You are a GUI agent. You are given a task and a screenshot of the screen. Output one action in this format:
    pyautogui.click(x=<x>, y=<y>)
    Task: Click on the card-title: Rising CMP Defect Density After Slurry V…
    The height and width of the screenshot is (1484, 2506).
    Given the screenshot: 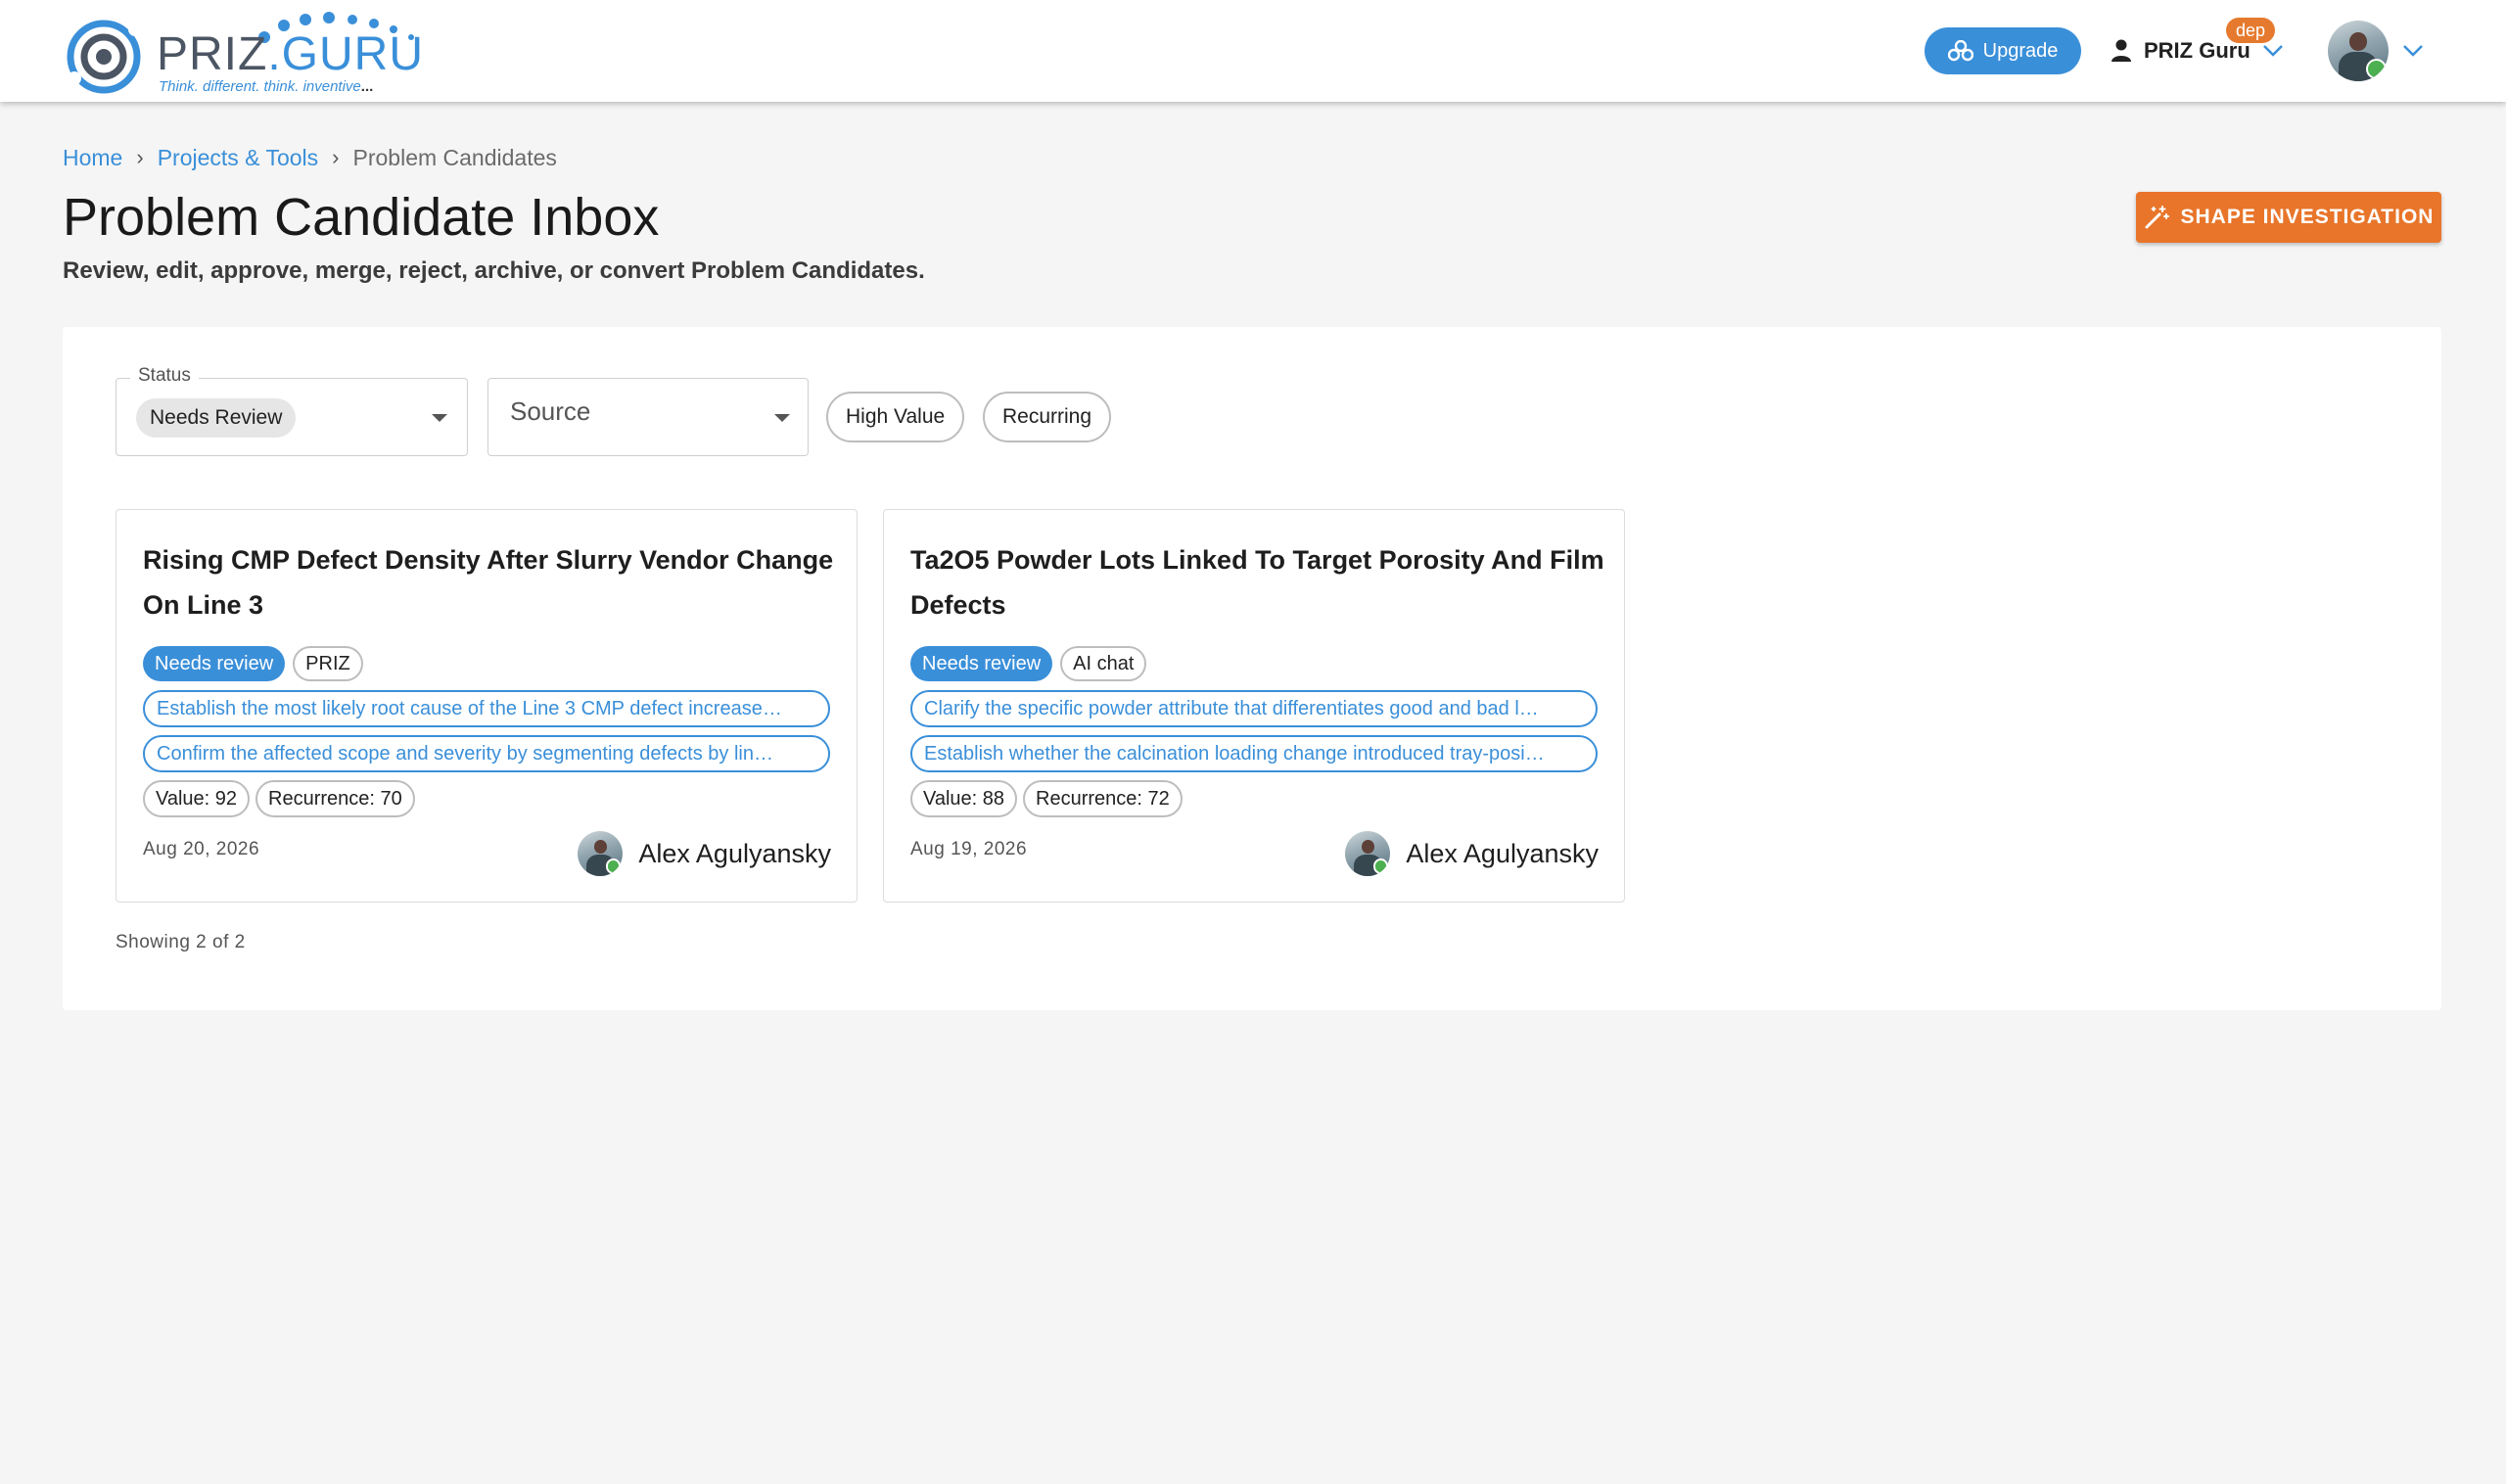 What is the action you would take?
    pyautogui.click(x=490, y=582)
    